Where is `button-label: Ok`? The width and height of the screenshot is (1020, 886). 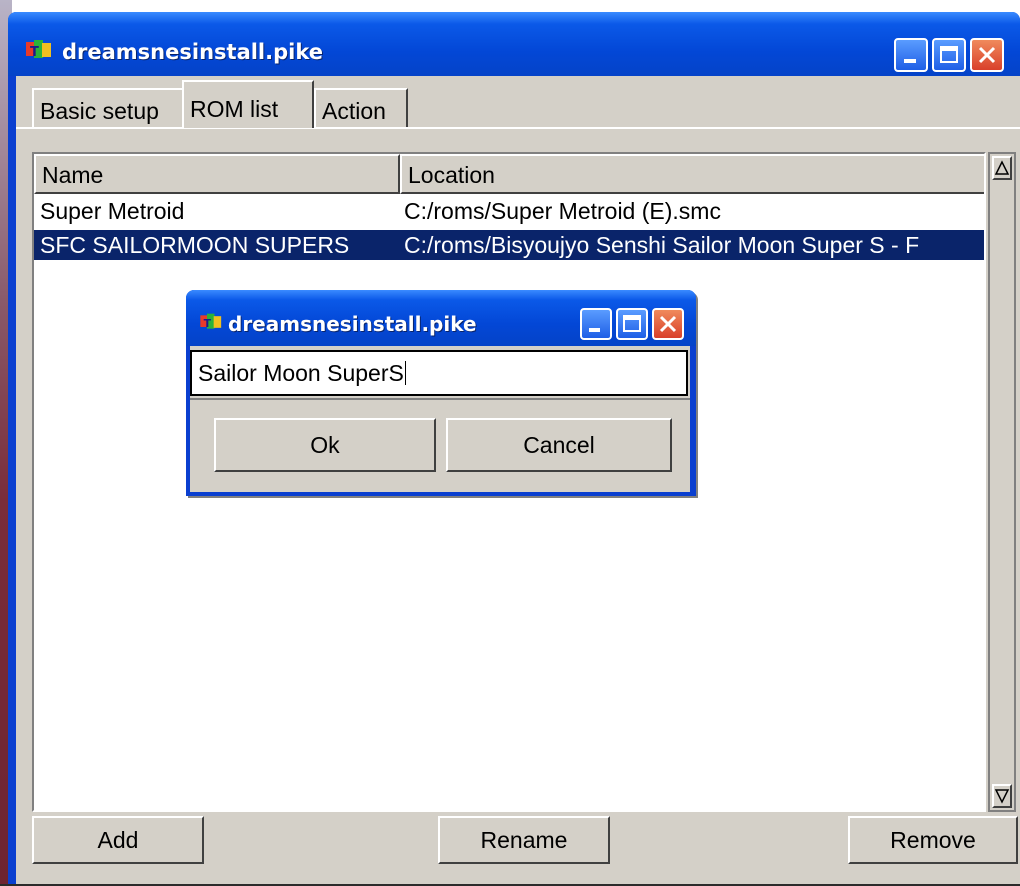
button-label: Ok is located at coordinates (325, 445).